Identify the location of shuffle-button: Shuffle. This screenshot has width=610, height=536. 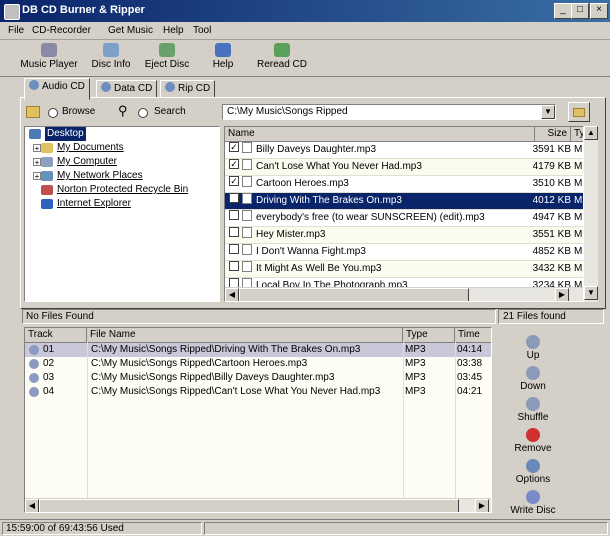
(533, 410).